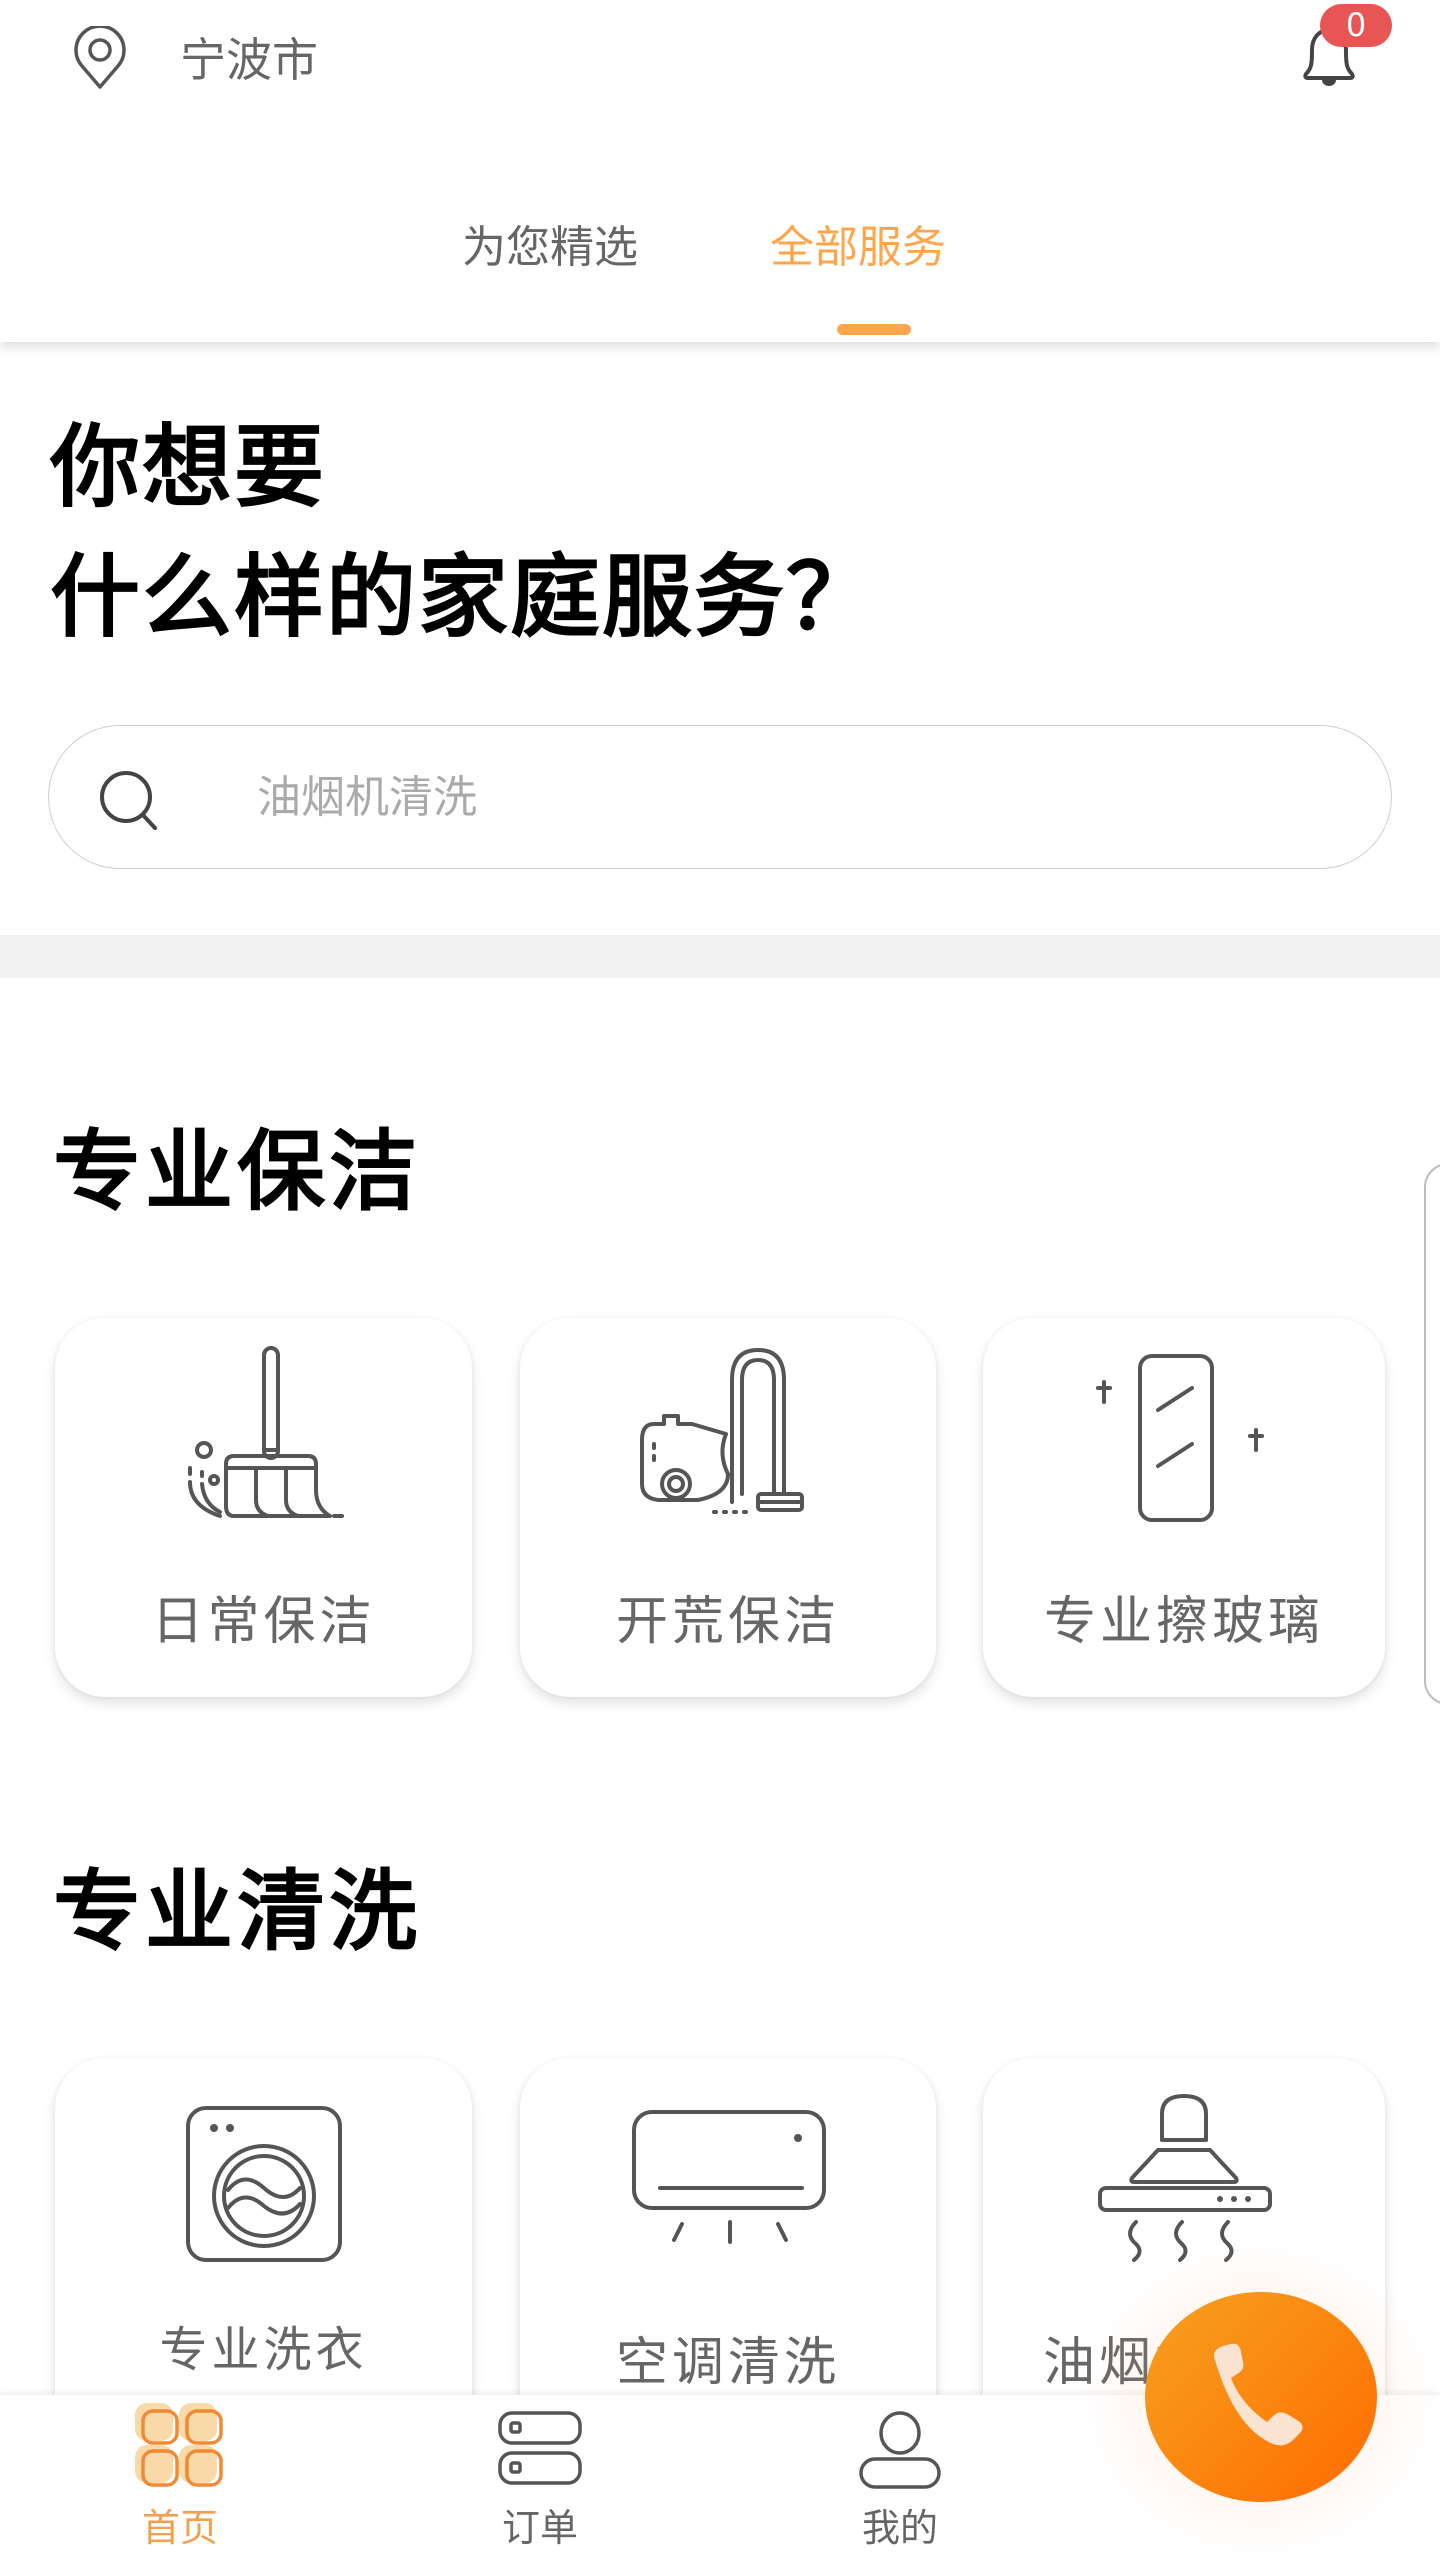 This screenshot has width=1440, height=2560. I want to click on headline-line-1: 你想要, so click(188, 467).